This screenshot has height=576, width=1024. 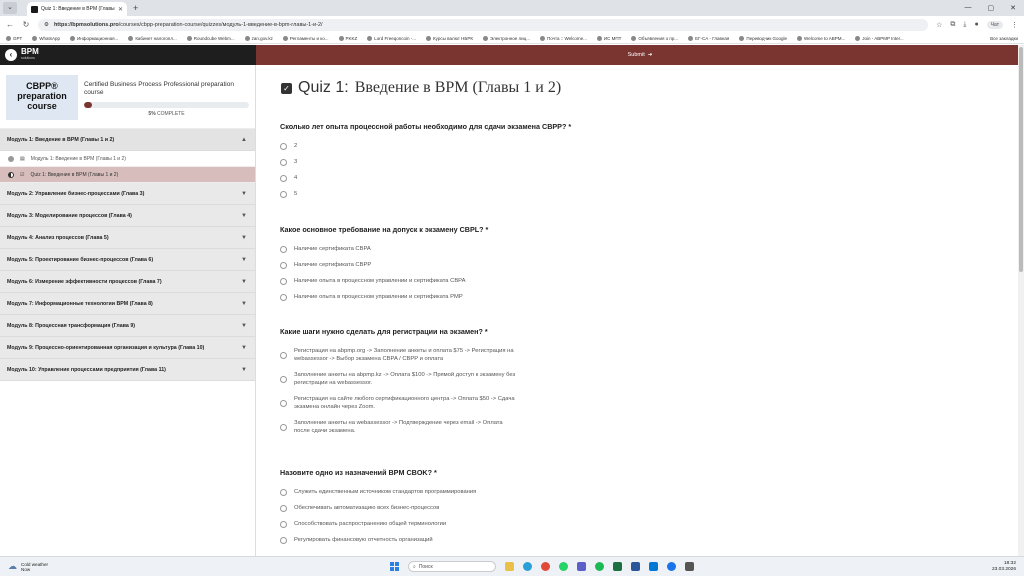 What do you see at coordinates (10, 24) in the screenshot?
I see `back-icon: ←` at bounding box center [10, 24].